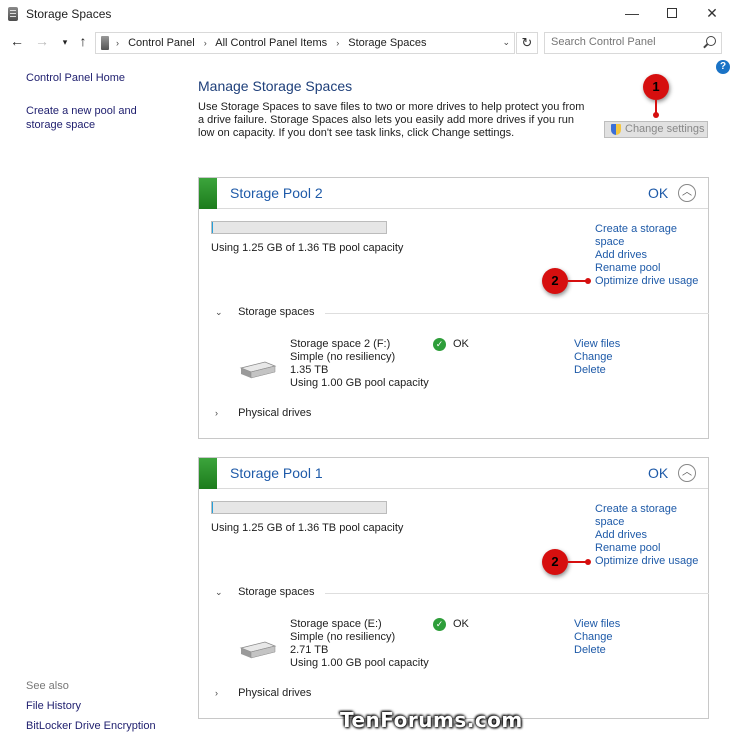 Image resolution: width=733 pixels, height=750 pixels. I want to click on page-title: Manage Storage Spaces, so click(275, 86).